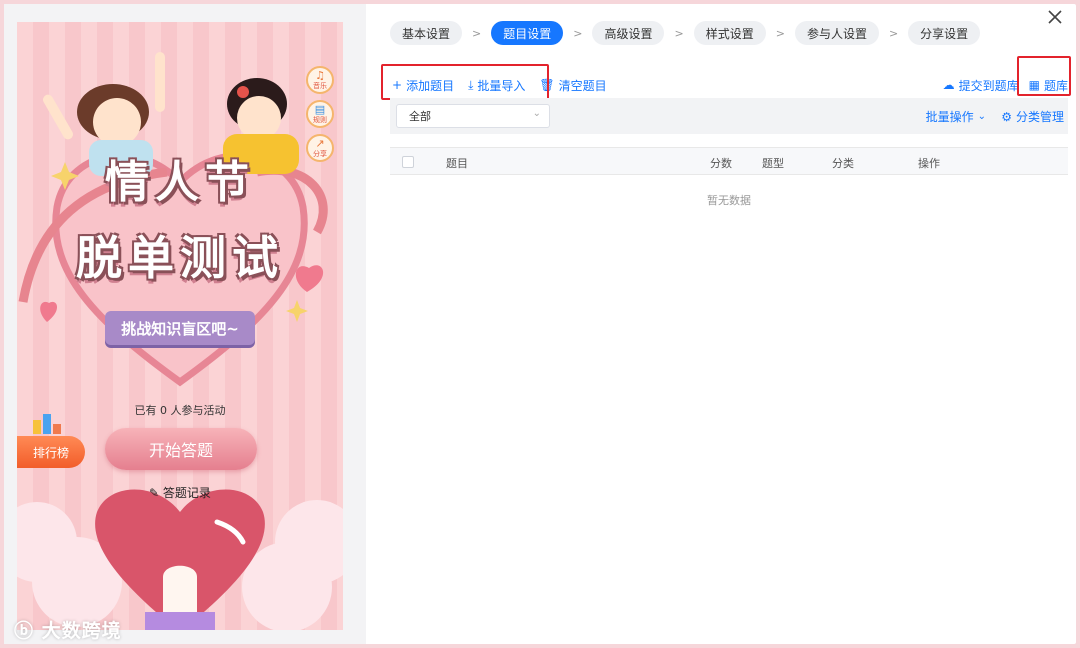 The image size is (1080, 648). What do you see at coordinates (420, 116) in the screenshot?
I see `category-select-value: 全部` at bounding box center [420, 116].